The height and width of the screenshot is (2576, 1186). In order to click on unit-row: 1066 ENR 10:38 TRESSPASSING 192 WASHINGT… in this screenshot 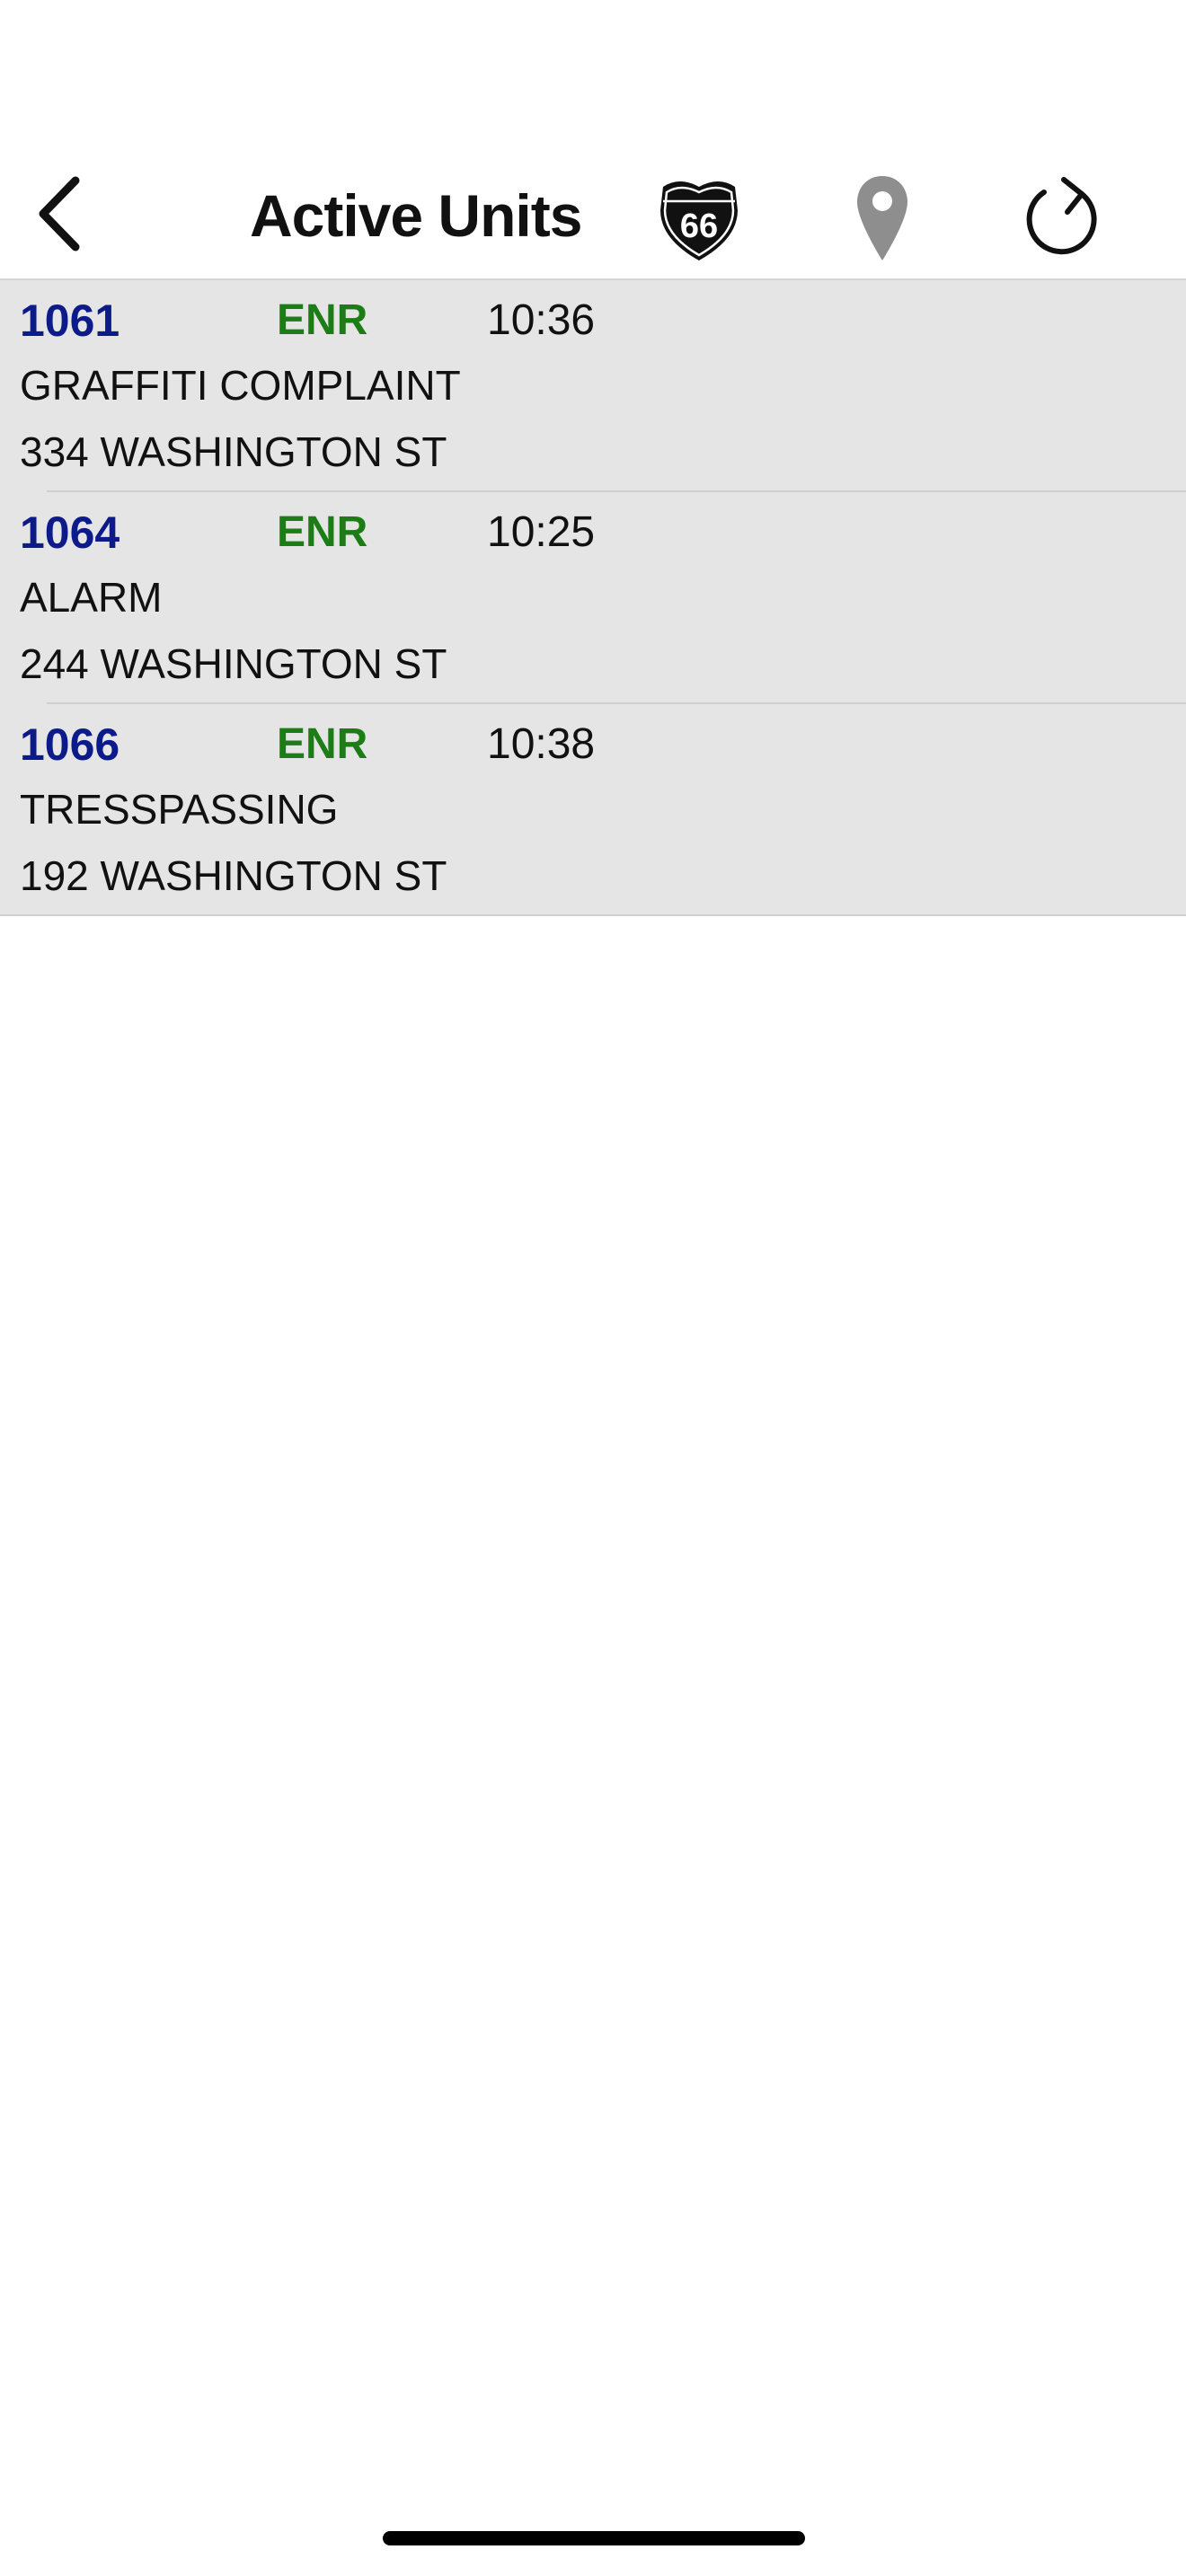, I will do `click(593, 810)`.